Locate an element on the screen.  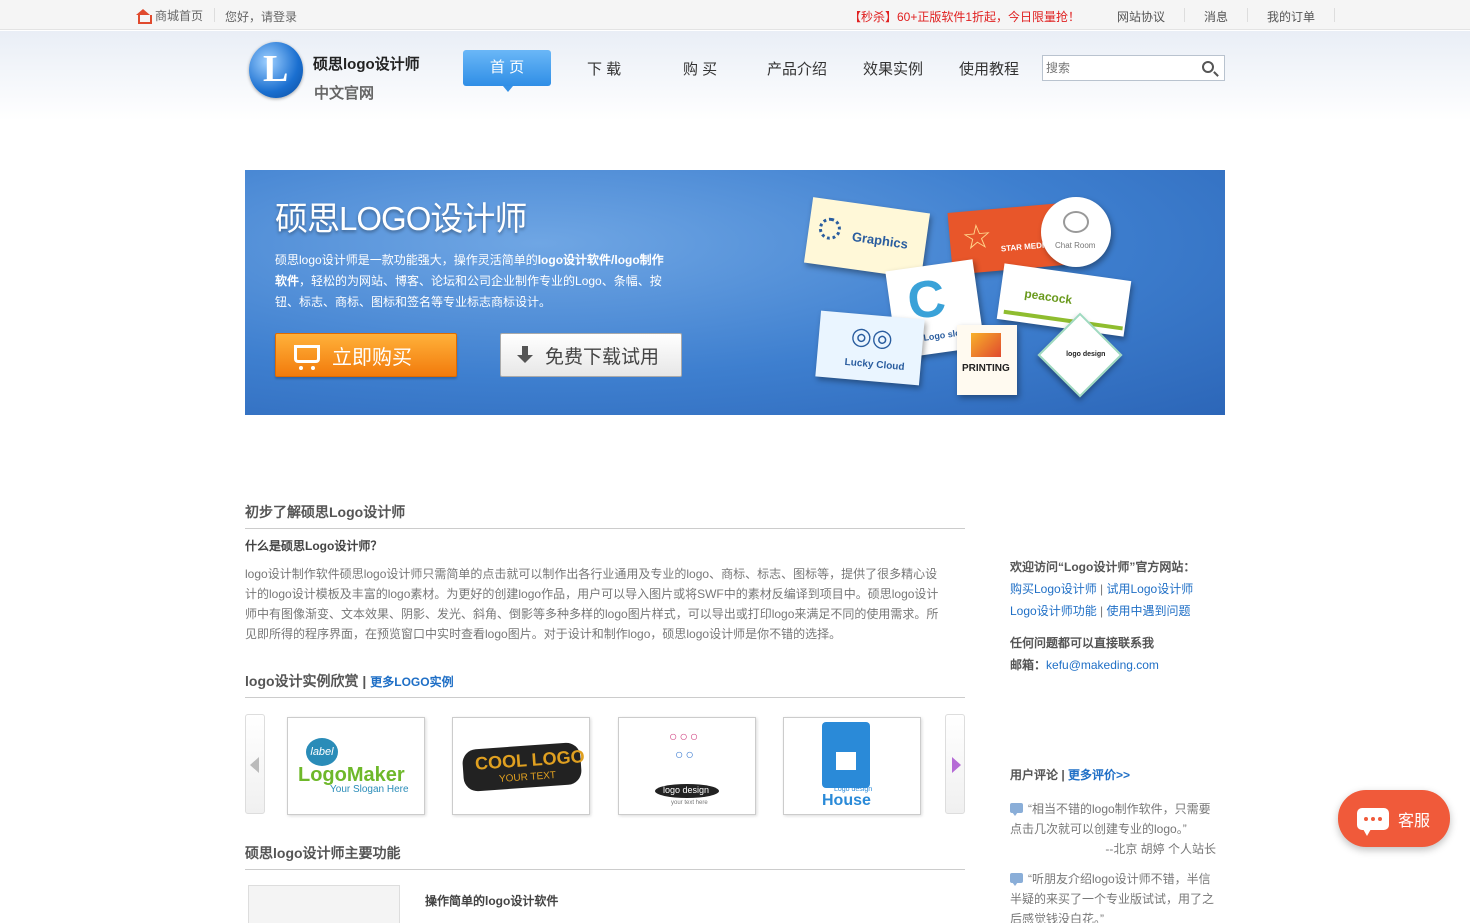
buy-logo-designer-link: 购买Logo设计师 is located at coordinates (1053, 589).